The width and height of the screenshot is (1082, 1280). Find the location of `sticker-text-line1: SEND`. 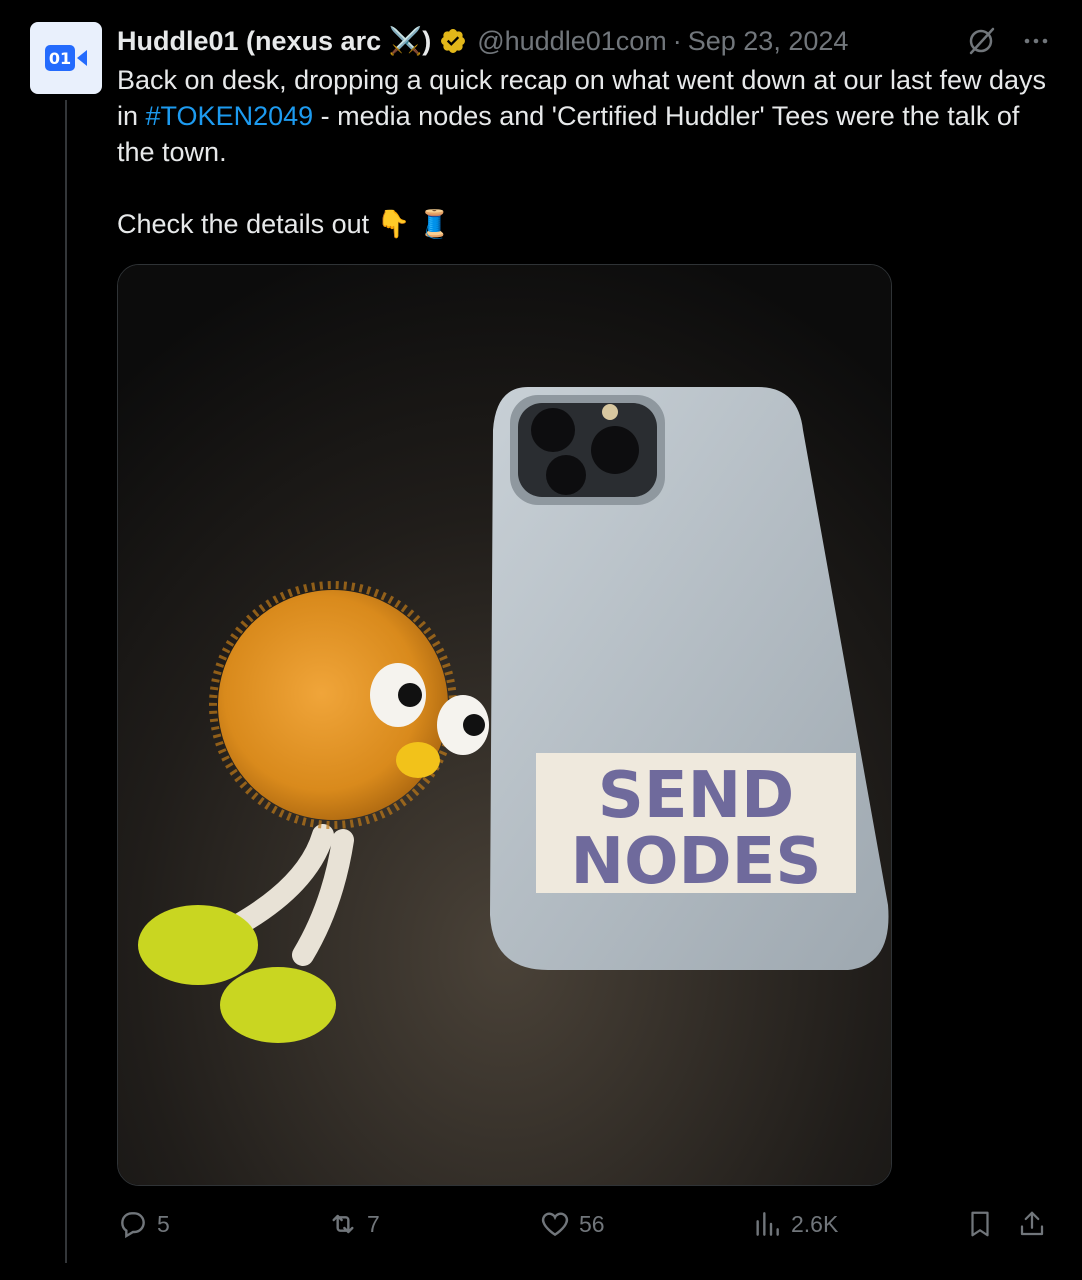

sticker-text-line1: SEND is located at coordinates (696, 796).